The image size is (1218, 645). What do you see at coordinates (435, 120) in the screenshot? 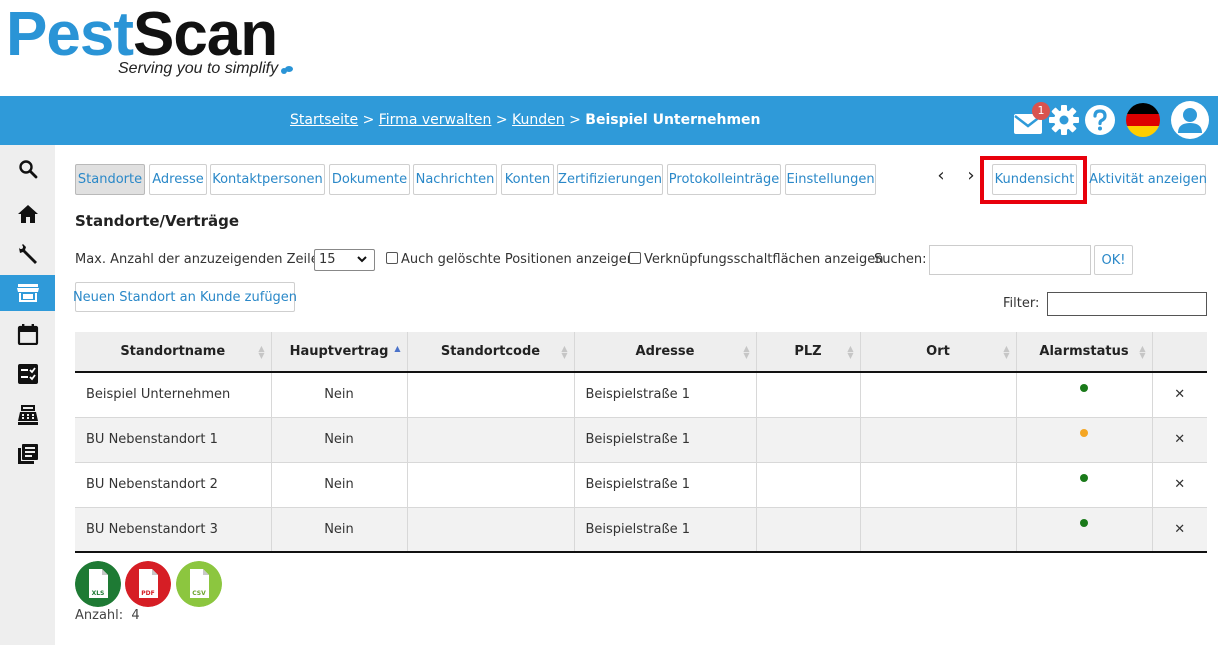
I see `breadcrumb-firma-verwalten: Firma verwalten` at bounding box center [435, 120].